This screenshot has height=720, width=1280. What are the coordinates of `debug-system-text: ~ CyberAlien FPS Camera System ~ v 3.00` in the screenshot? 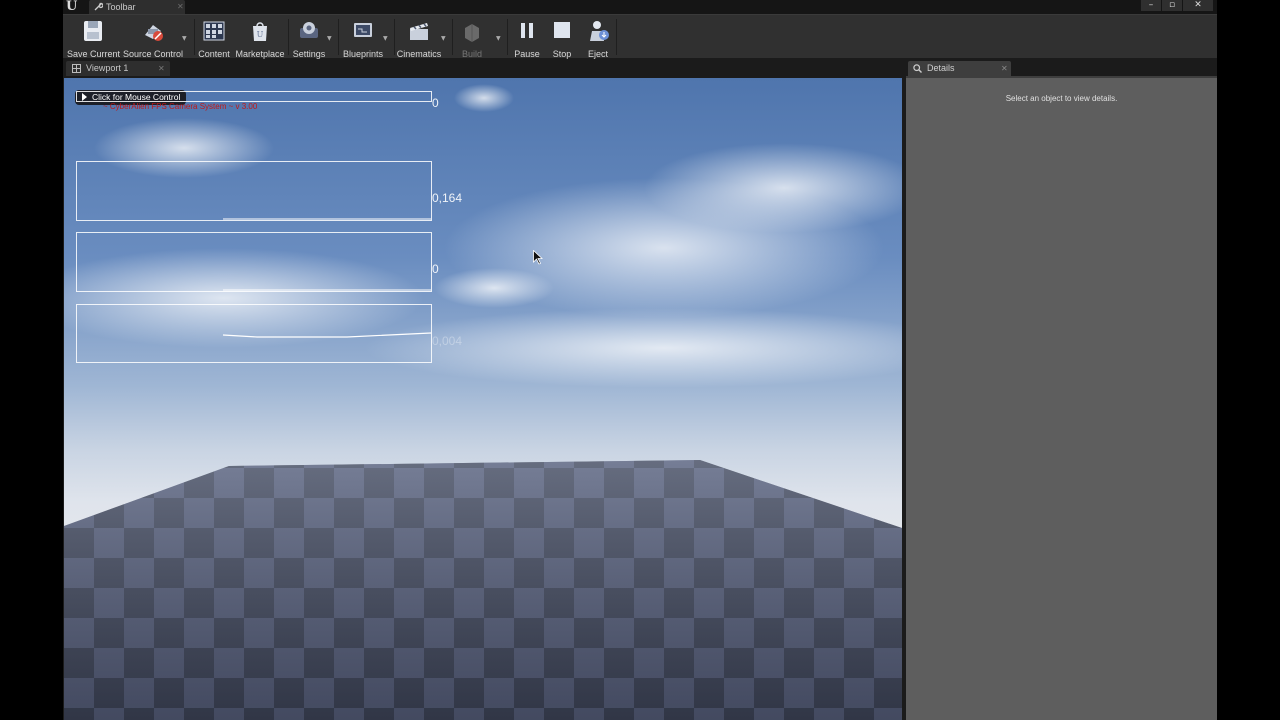 It's located at (180, 106).